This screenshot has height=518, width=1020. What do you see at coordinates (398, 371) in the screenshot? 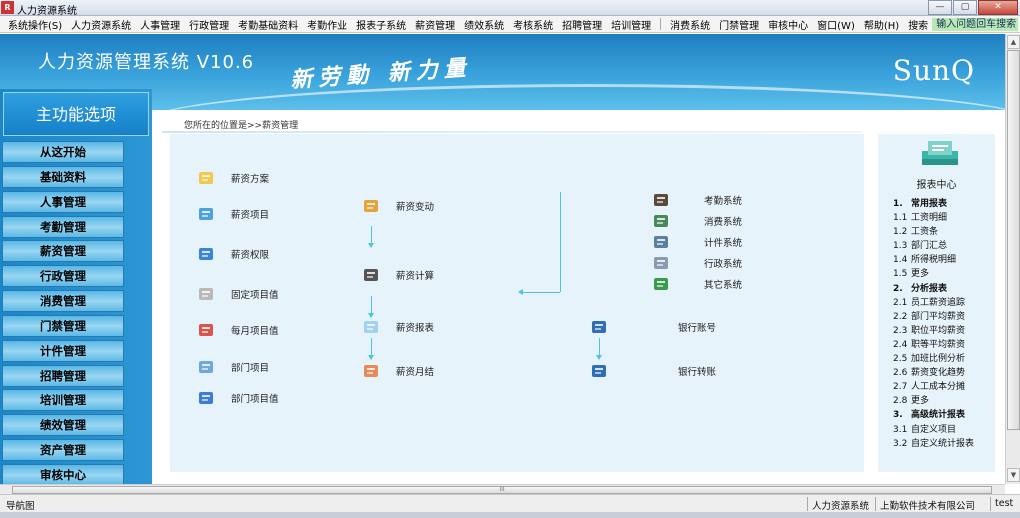
I see `flow-item: 薪资月结` at bounding box center [398, 371].